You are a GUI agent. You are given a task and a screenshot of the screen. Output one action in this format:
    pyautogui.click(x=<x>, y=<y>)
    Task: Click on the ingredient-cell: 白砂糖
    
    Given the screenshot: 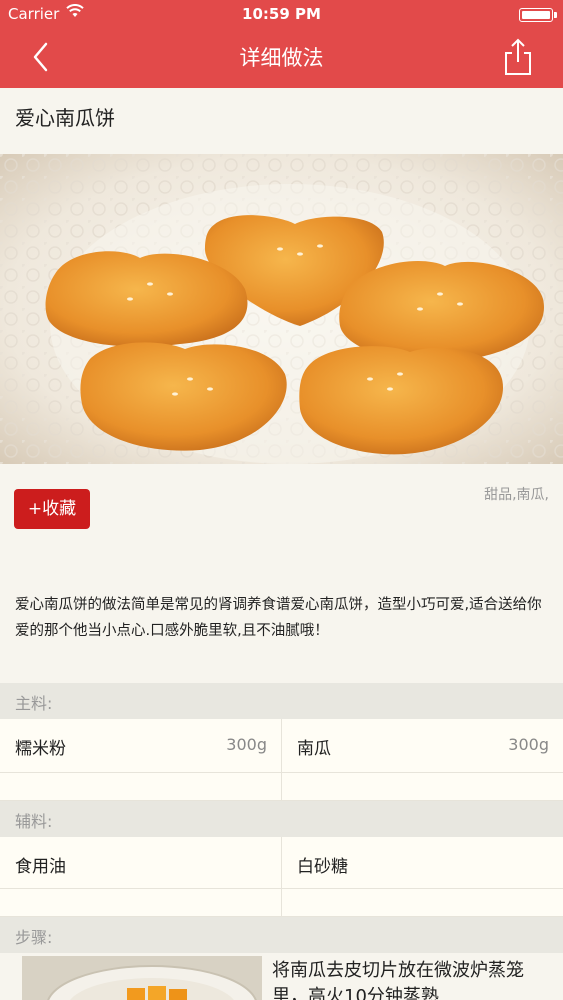 What is the action you would take?
    pyautogui.click(x=422, y=863)
    